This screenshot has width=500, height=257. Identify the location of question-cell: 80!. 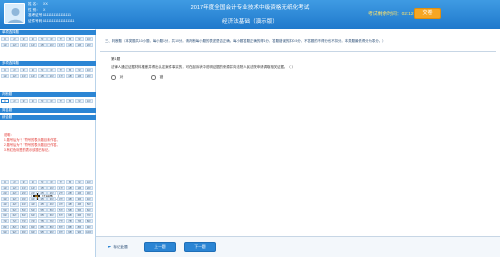
(88, 221).